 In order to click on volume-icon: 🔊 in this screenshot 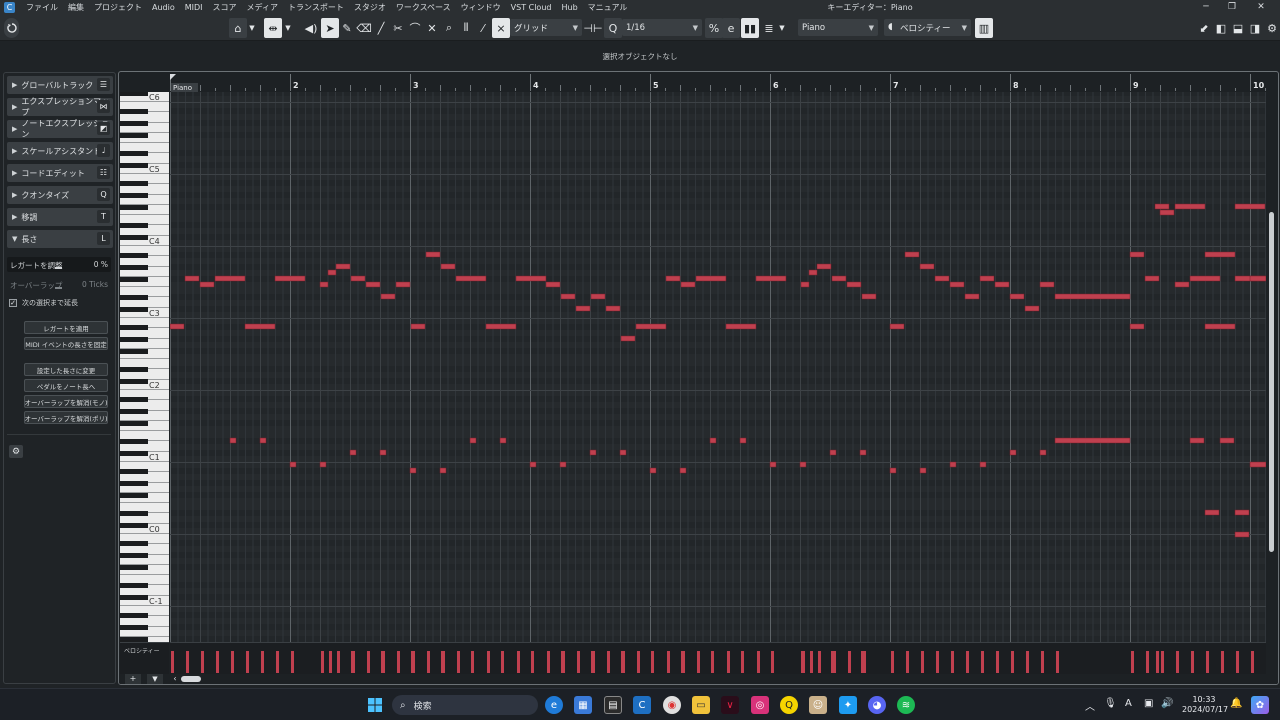, I will do `click(1167, 703)`.